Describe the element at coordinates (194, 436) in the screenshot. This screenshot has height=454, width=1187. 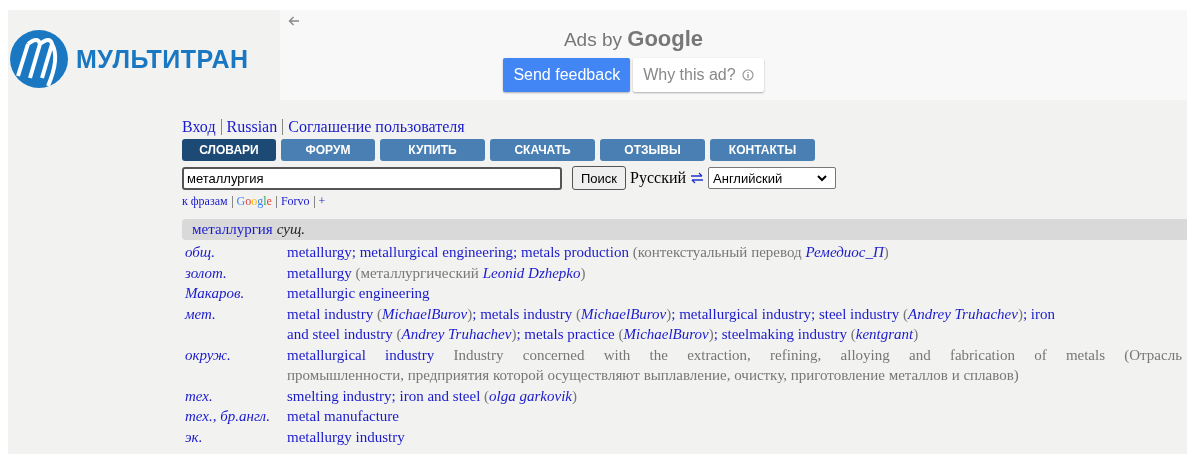
I see `subject-link: эк.` at that location.